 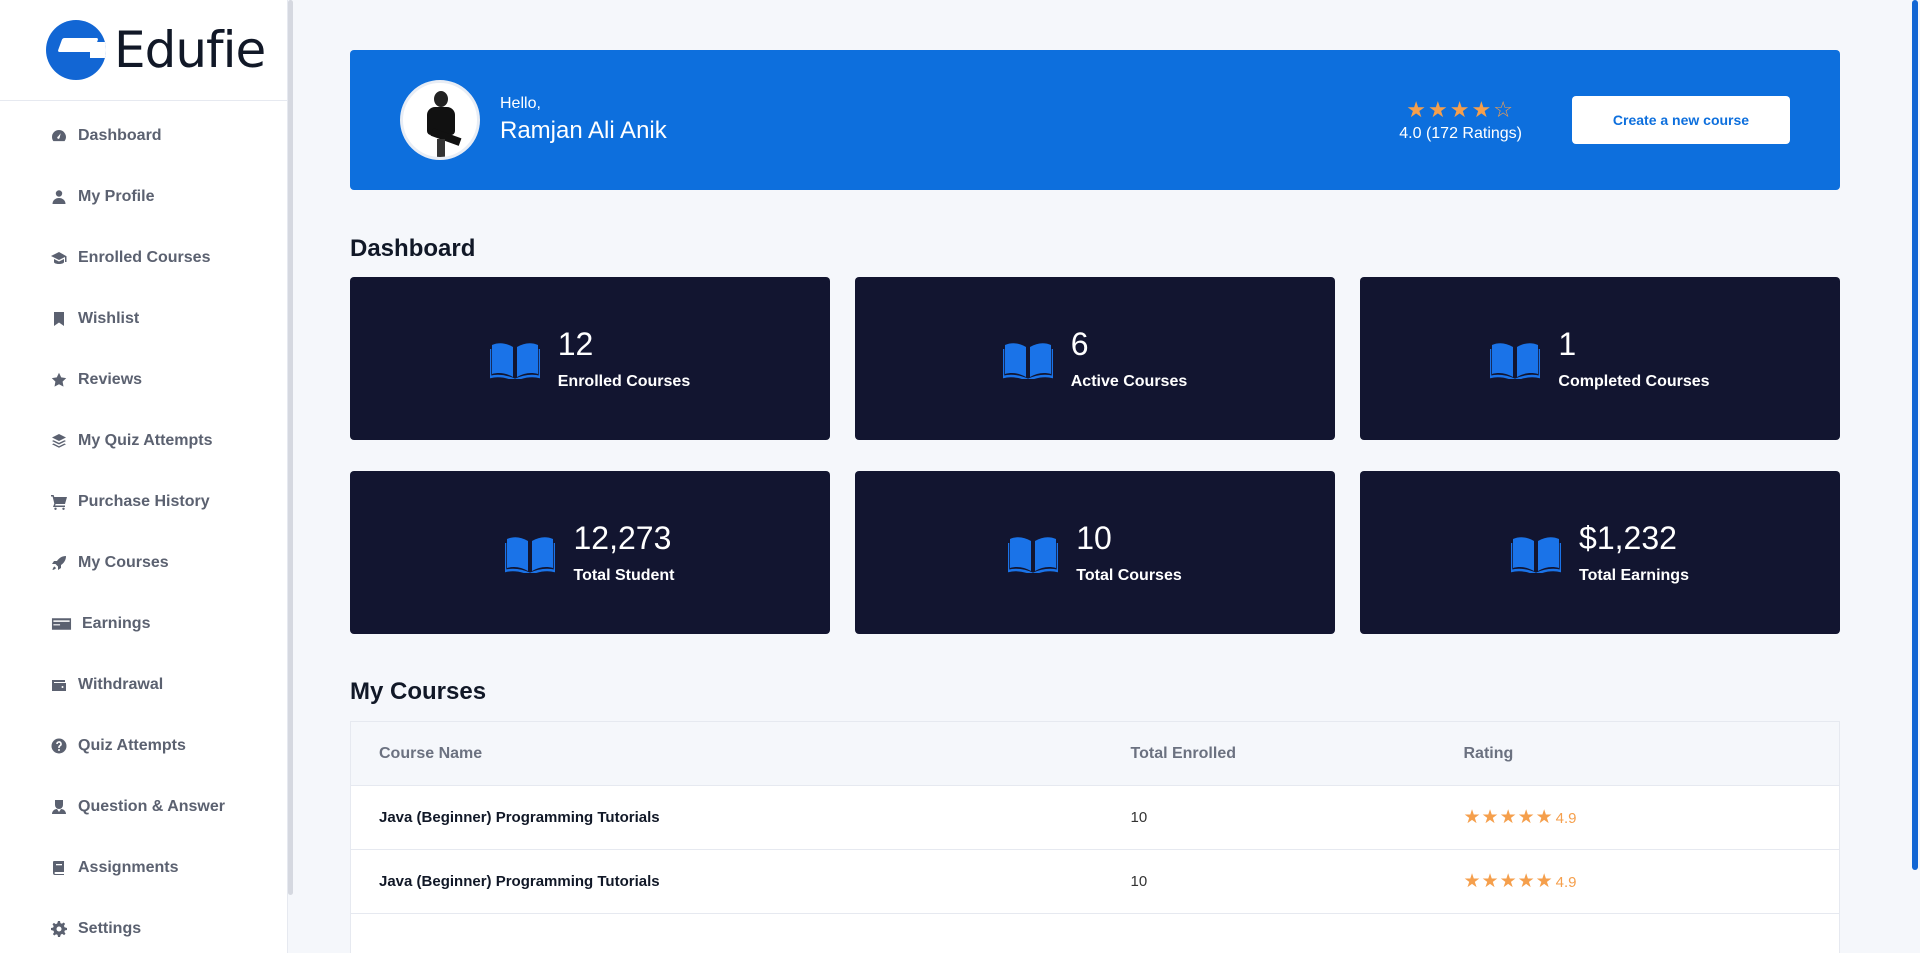 What do you see at coordinates (59, 502) in the screenshot?
I see `cart-icon` at bounding box center [59, 502].